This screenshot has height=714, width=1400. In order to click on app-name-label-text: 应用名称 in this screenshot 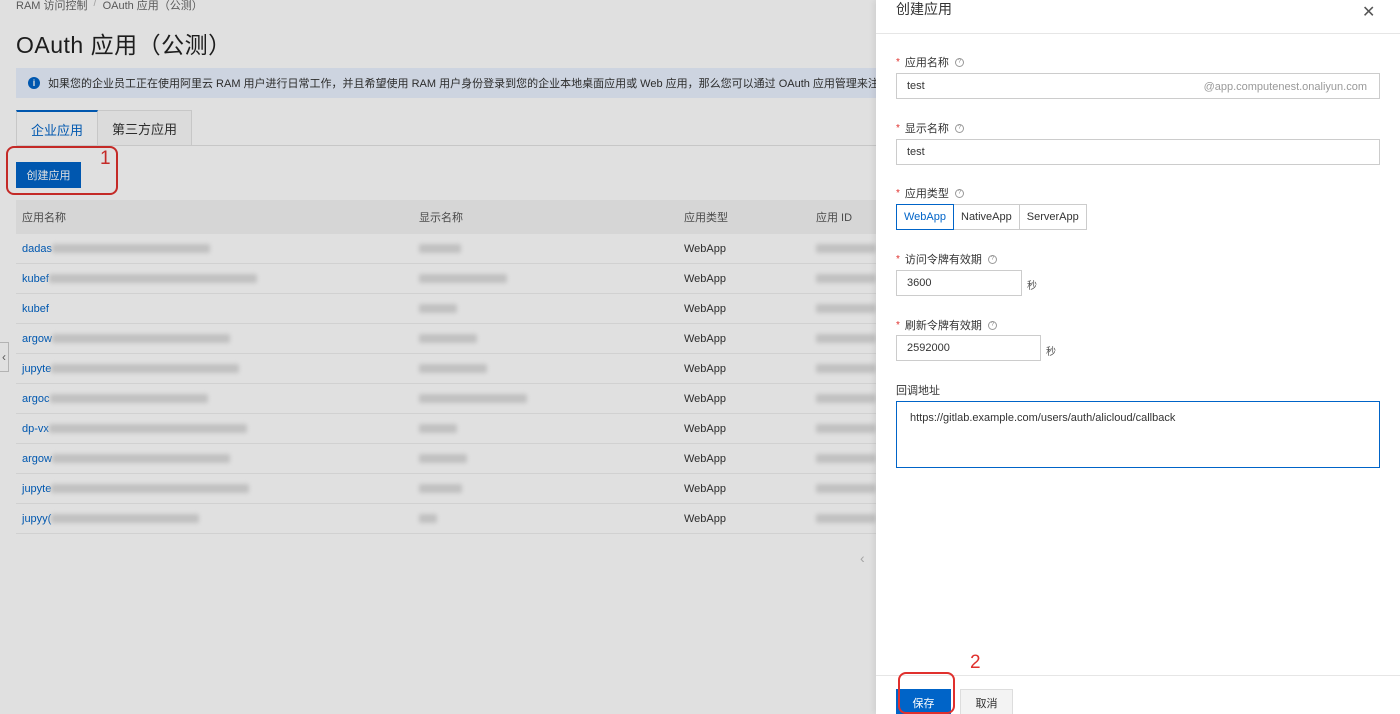, I will do `click(926, 63)`.